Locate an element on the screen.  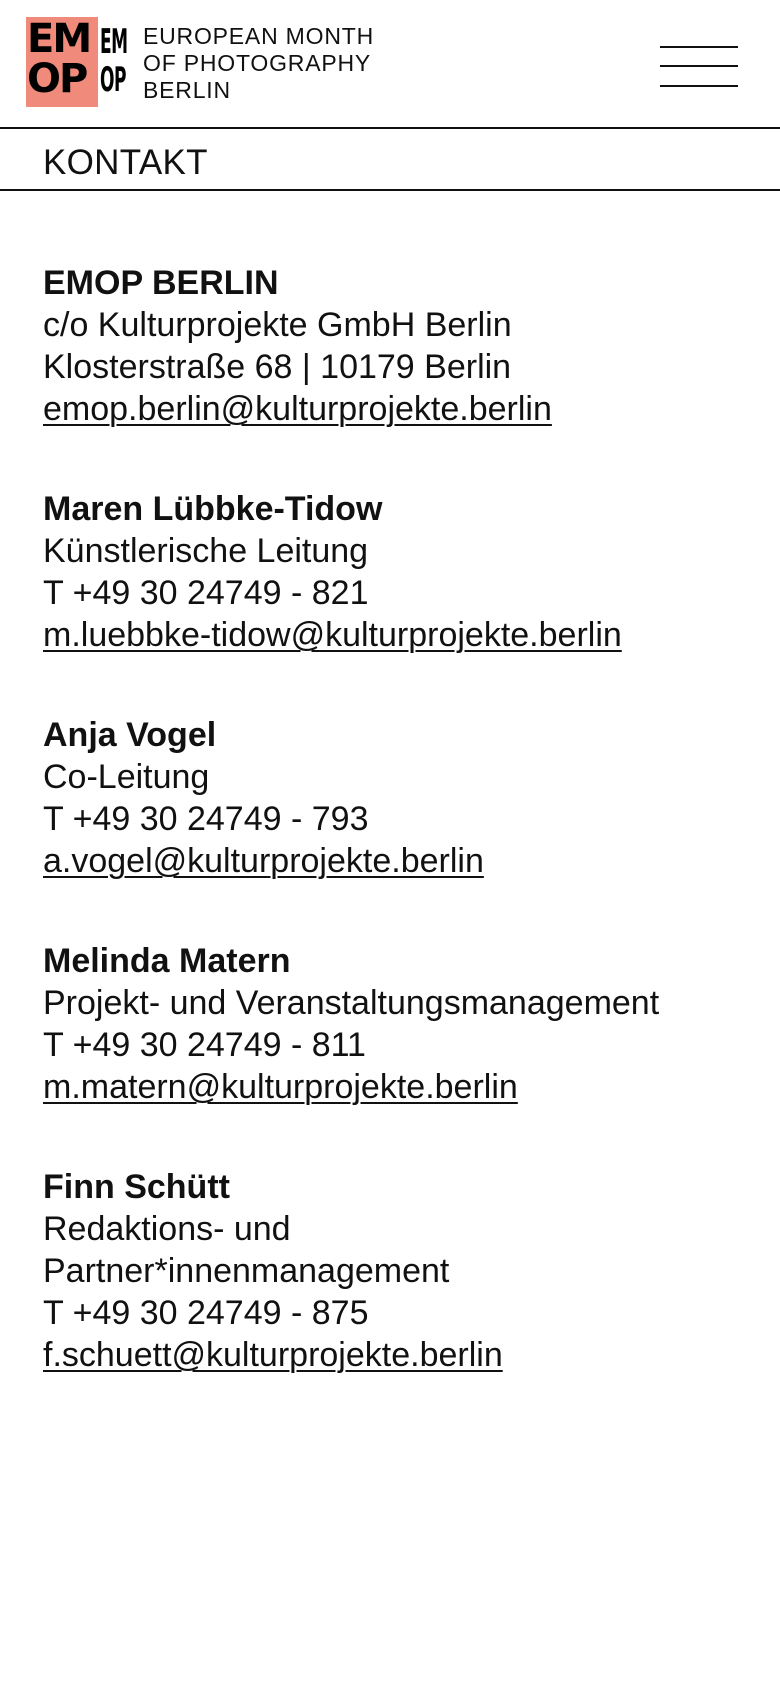
address-line: c/o Kulturprojekte GmbH Berlin is located at coordinates (277, 325).